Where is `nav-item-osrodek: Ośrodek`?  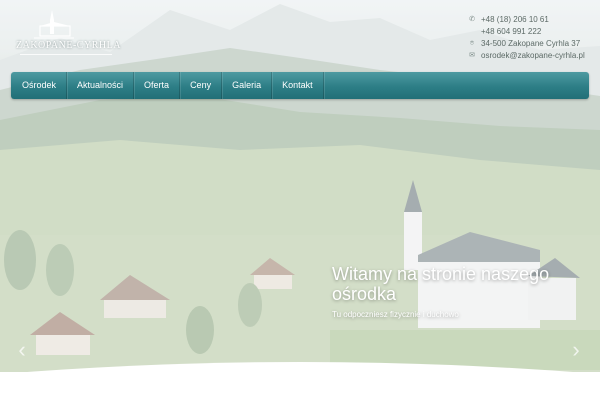 nav-item-osrodek: Ośrodek is located at coordinates (39, 85).